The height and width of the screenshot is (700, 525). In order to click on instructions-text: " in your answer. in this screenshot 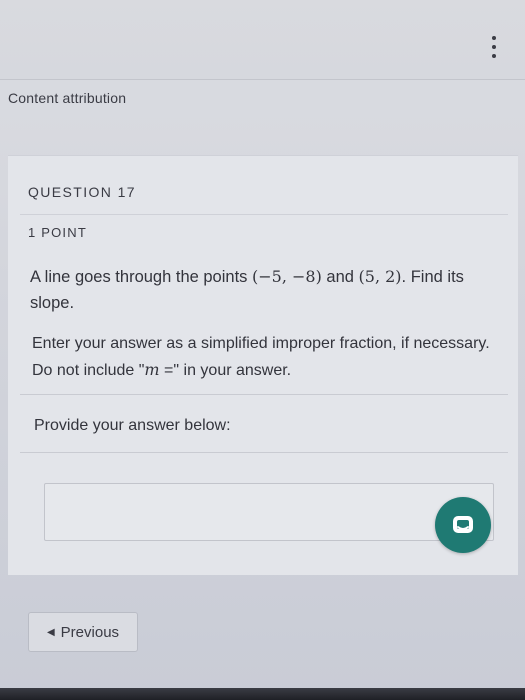, I will do `click(232, 370)`.